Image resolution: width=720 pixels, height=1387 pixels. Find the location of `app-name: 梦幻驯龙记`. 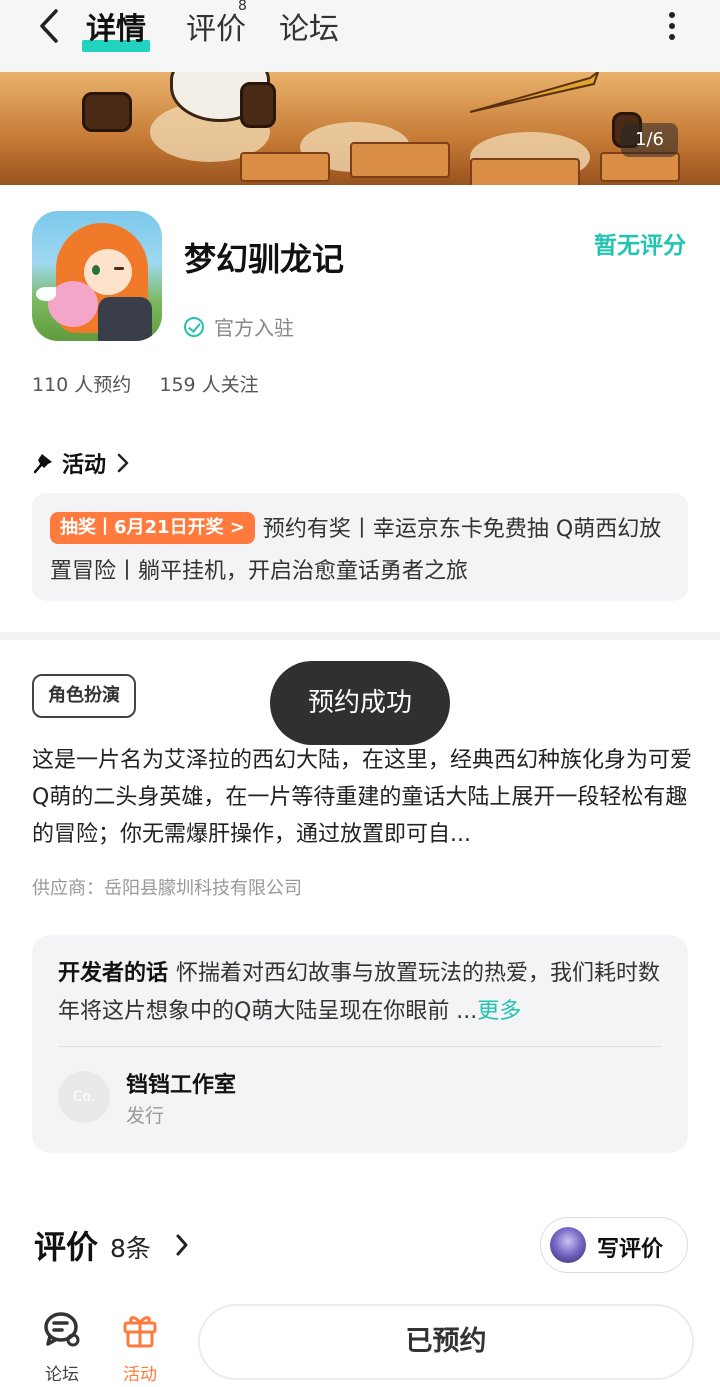

app-name: 梦幻驯龙记 is located at coordinates (264, 259).